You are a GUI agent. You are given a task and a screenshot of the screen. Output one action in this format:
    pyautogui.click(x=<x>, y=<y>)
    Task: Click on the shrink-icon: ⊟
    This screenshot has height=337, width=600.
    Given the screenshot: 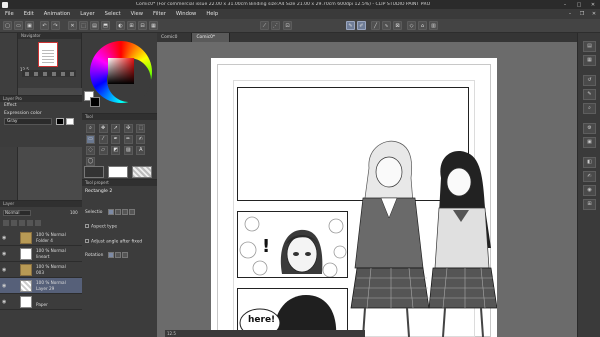 What is the action you would take?
    pyautogui.click(x=142, y=25)
    